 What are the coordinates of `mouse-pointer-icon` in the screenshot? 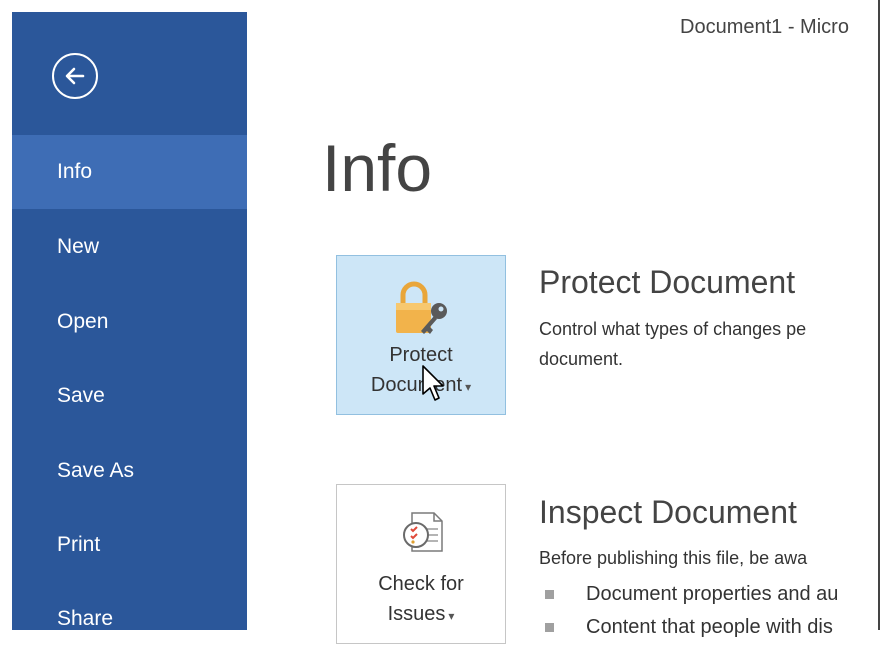 It's located at (433, 383).